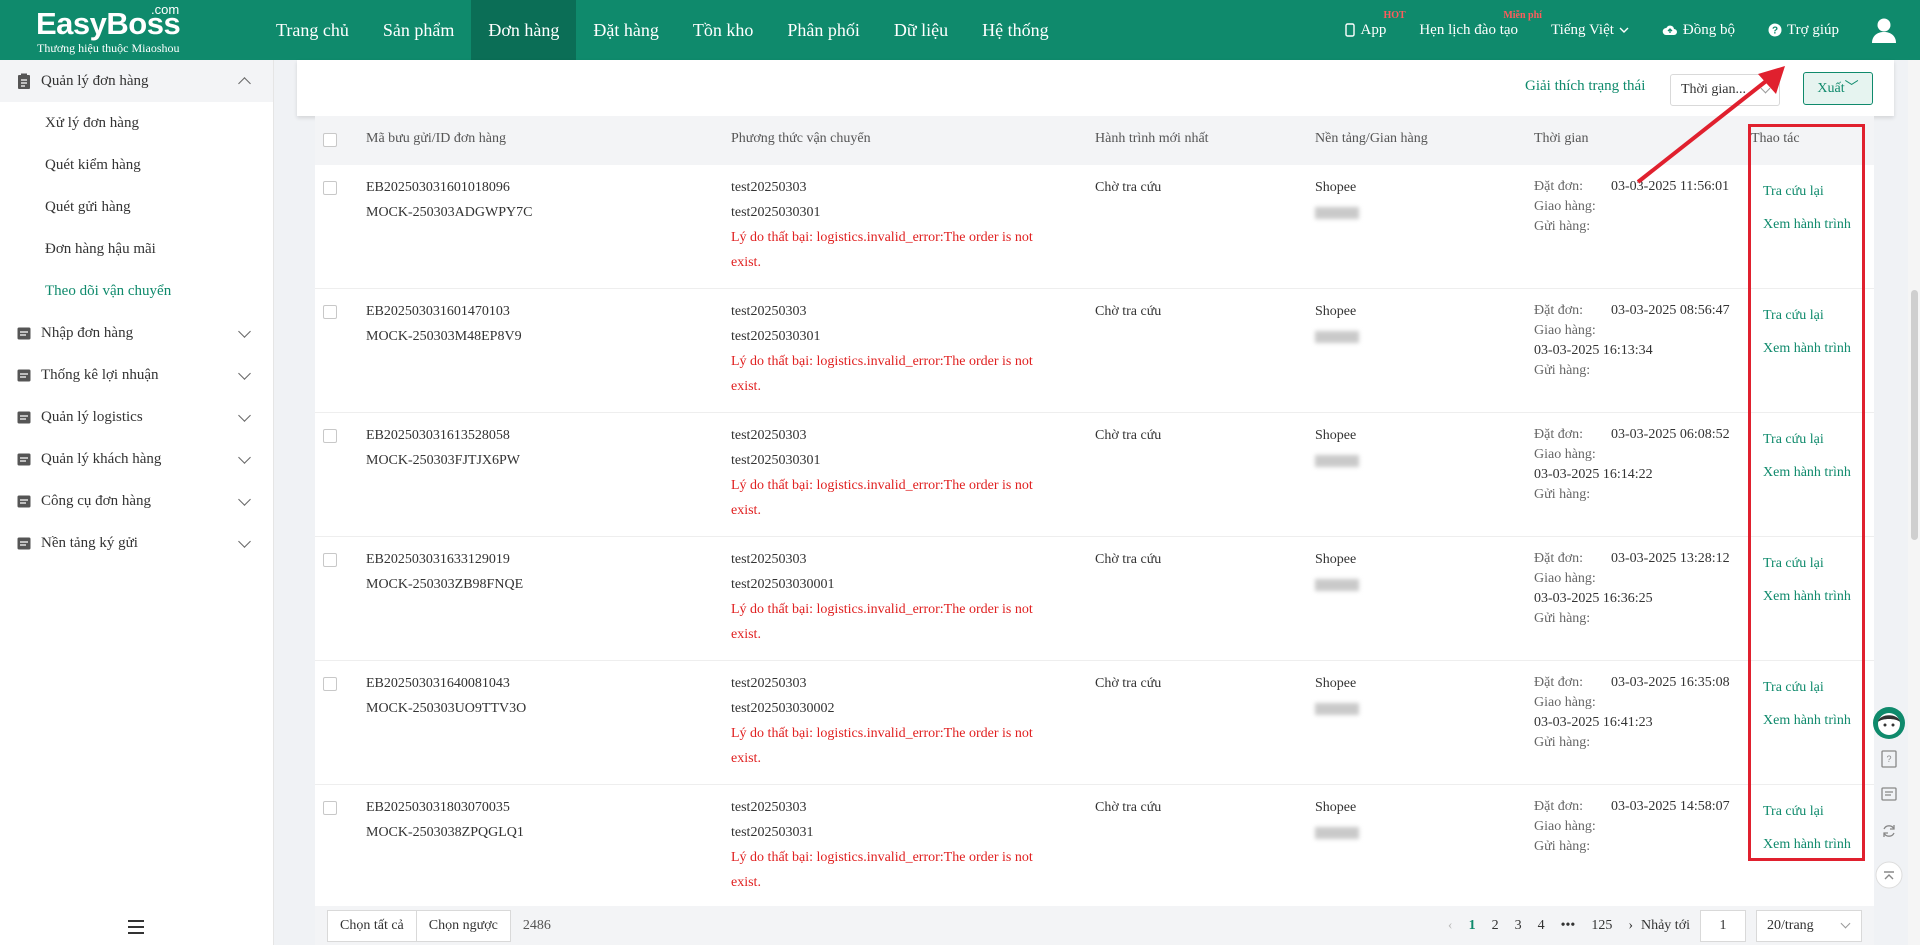 The height and width of the screenshot is (945, 1920). Describe the element at coordinates (1889, 875) in the screenshot. I see `back-to-top-icon` at that location.